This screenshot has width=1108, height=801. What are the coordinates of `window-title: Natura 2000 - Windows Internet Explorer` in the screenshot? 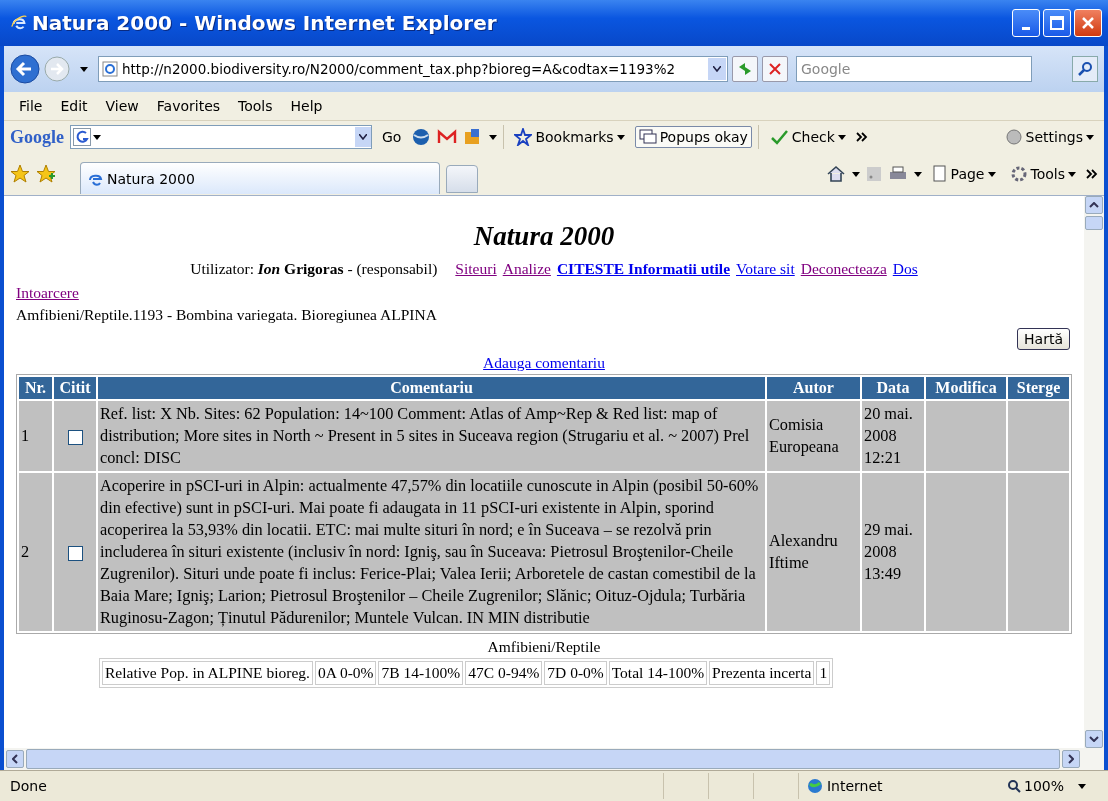 It's located at (264, 23).